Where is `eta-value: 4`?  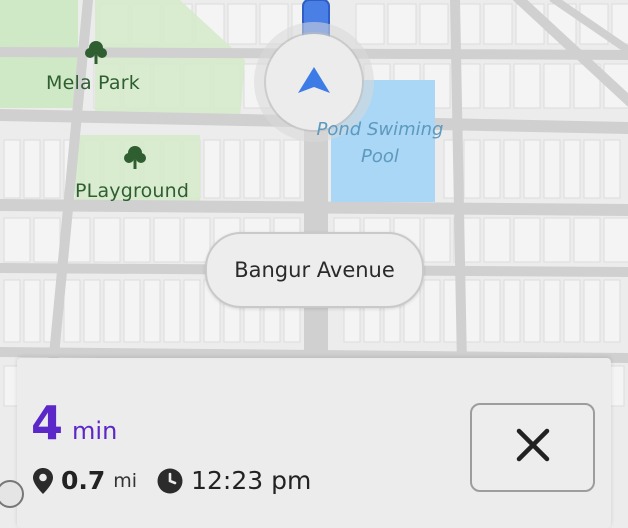
eta-value: 4 is located at coordinates (47, 423).